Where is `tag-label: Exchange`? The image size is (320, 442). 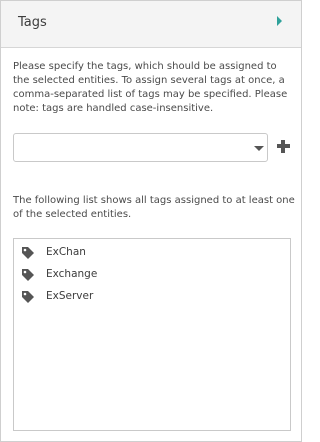
tag-label: Exchange is located at coordinates (72, 274).